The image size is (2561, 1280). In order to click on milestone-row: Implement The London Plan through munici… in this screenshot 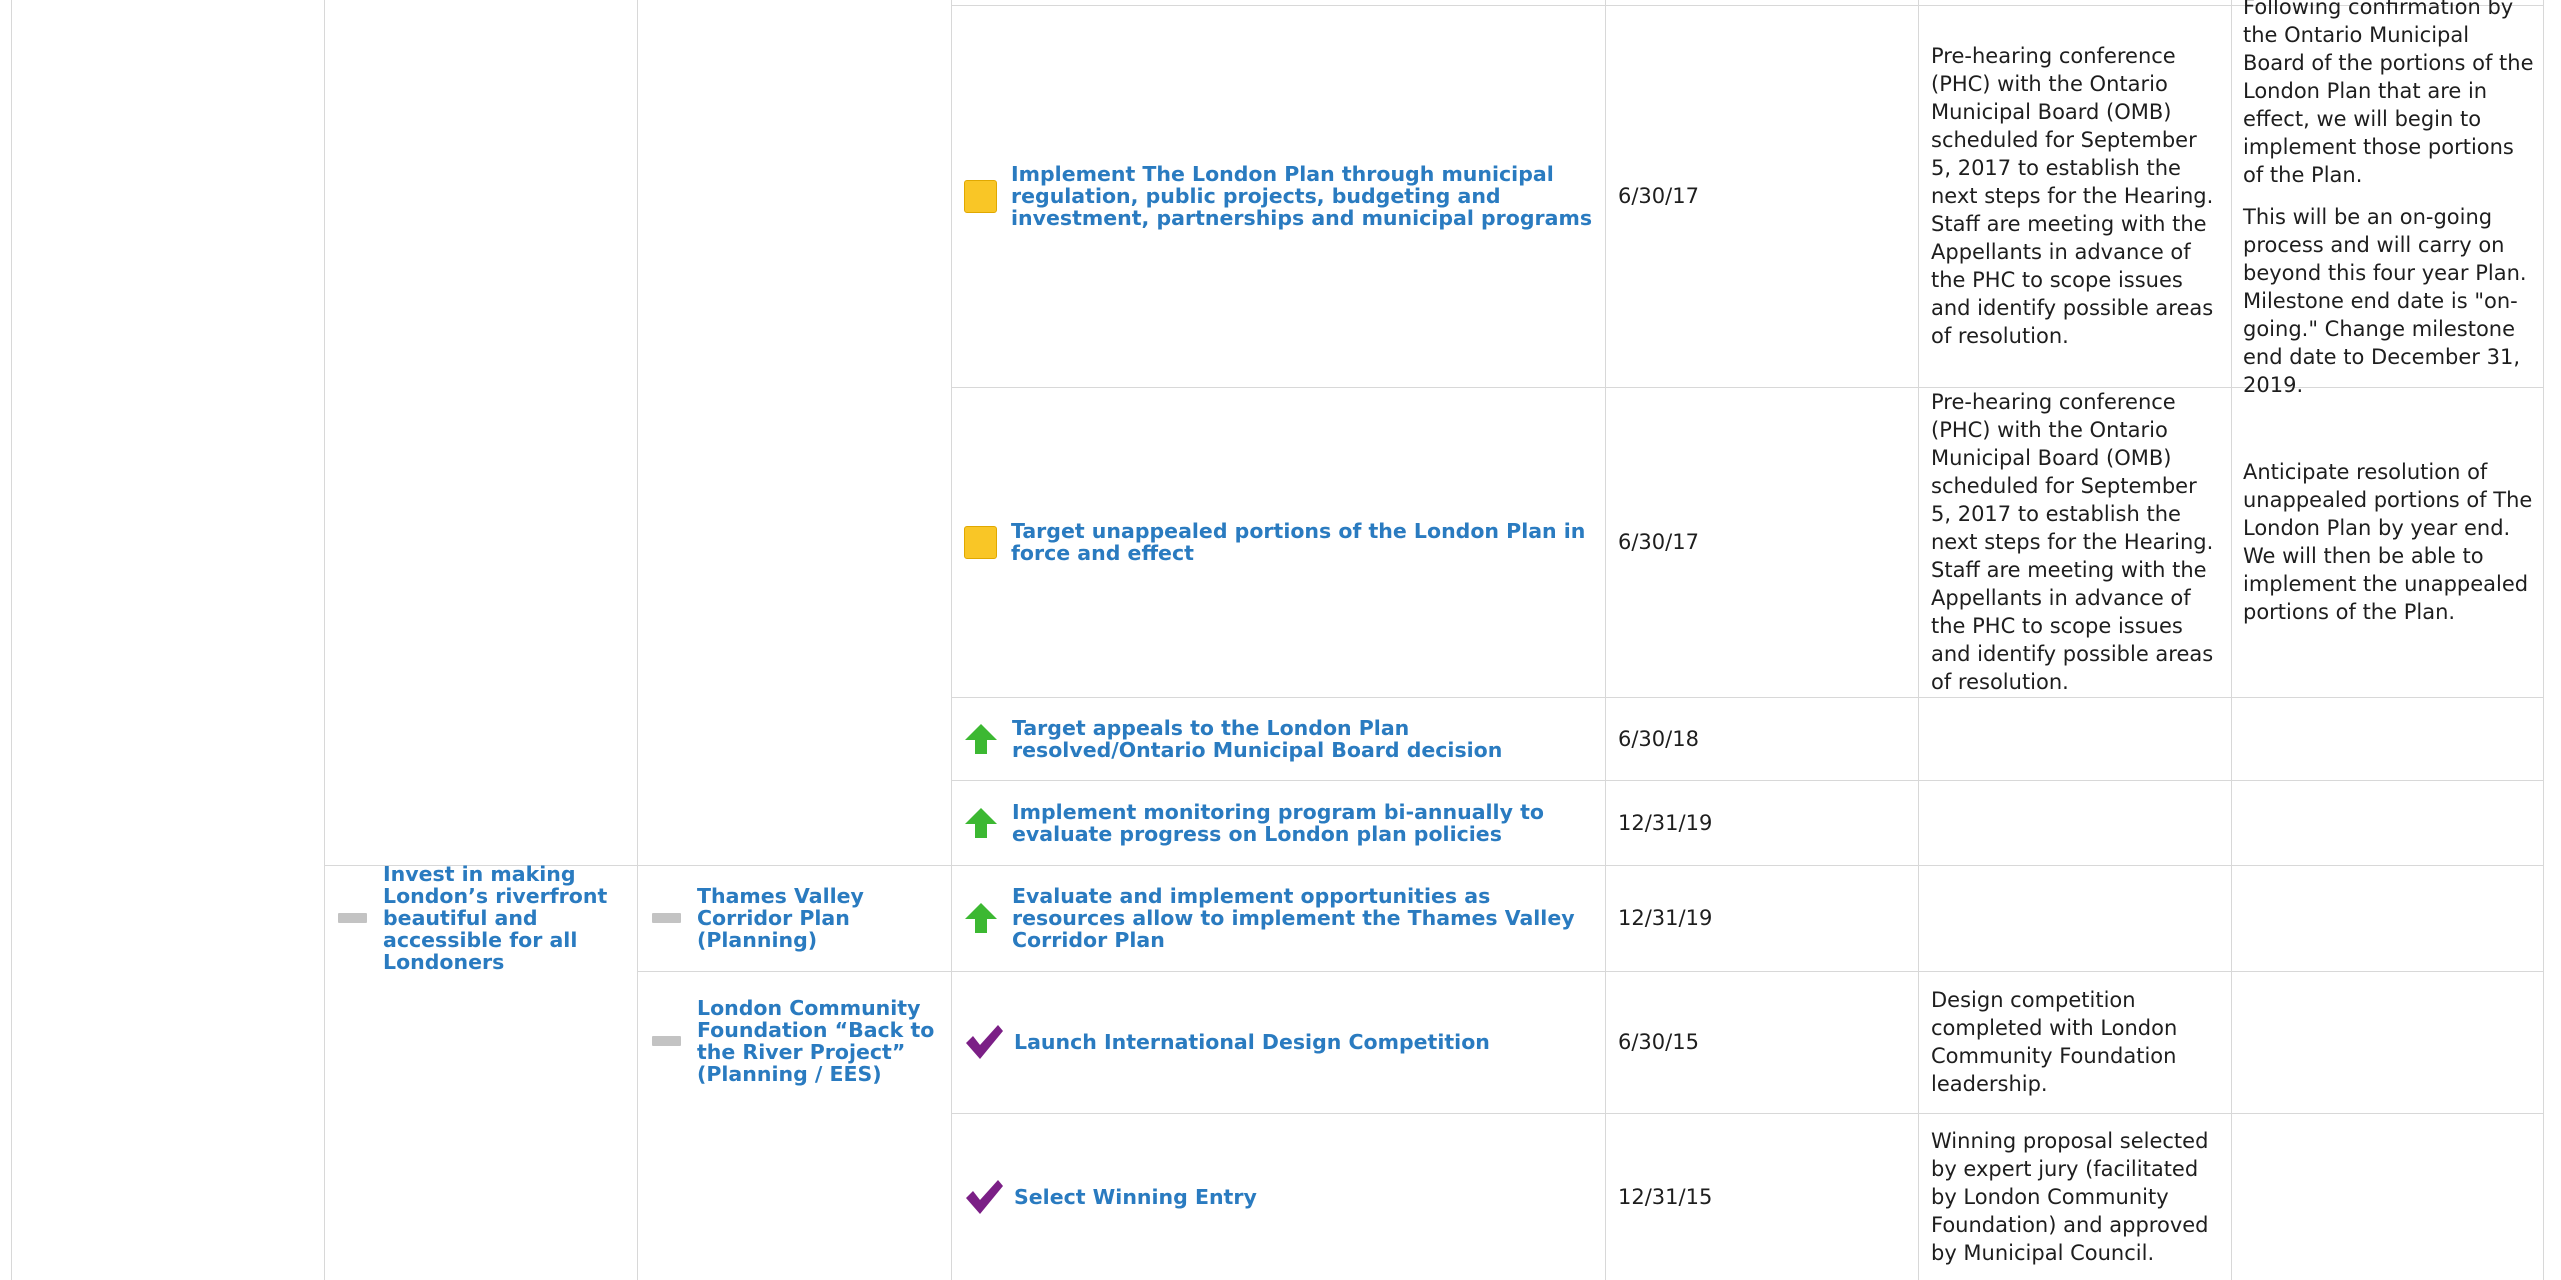, I will do `click(1280, 196)`.